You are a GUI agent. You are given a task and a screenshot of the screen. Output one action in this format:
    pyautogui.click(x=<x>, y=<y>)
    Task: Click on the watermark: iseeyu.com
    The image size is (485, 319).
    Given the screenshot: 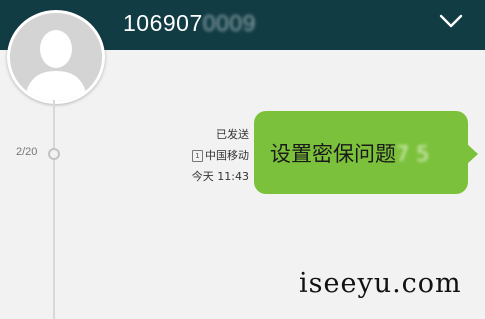 What is the action you would take?
    pyautogui.click(x=380, y=283)
    